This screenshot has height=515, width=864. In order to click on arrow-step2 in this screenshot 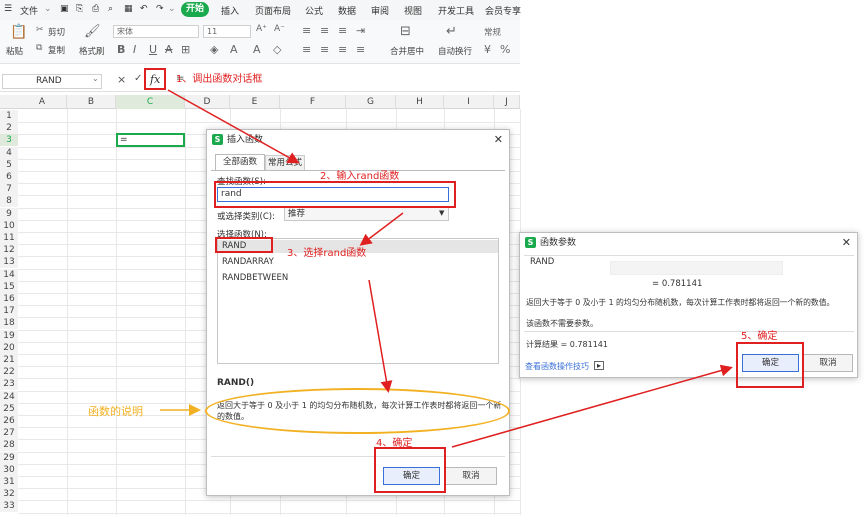, I will do `click(381, 229)`.